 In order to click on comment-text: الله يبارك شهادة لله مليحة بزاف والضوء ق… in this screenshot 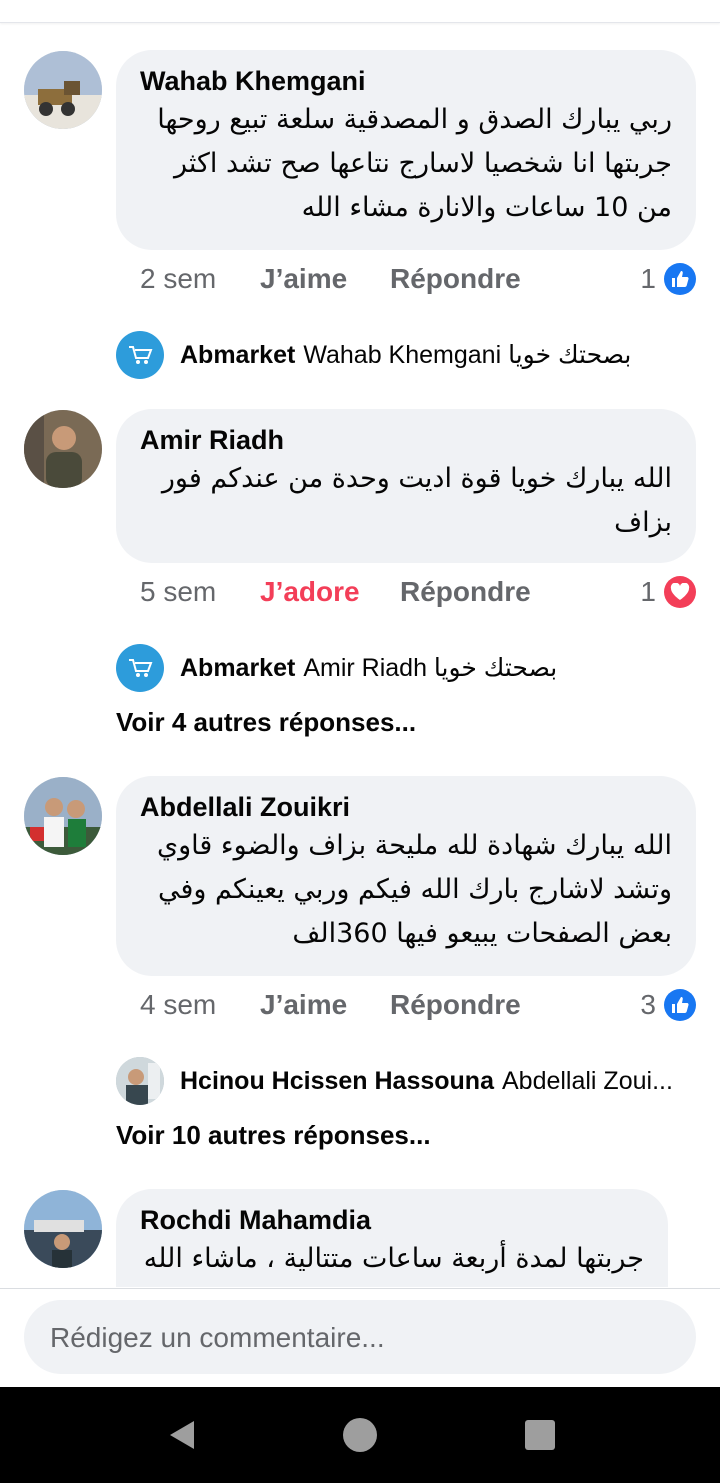, I will do `click(414, 889)`.